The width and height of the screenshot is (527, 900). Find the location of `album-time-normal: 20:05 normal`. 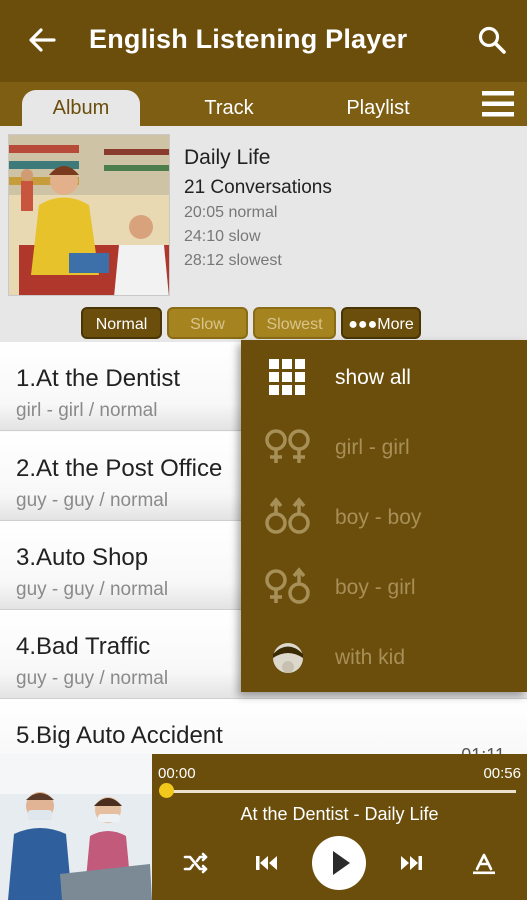

album-time-normal: 20:05 normal is located at coordinates (231, 212).